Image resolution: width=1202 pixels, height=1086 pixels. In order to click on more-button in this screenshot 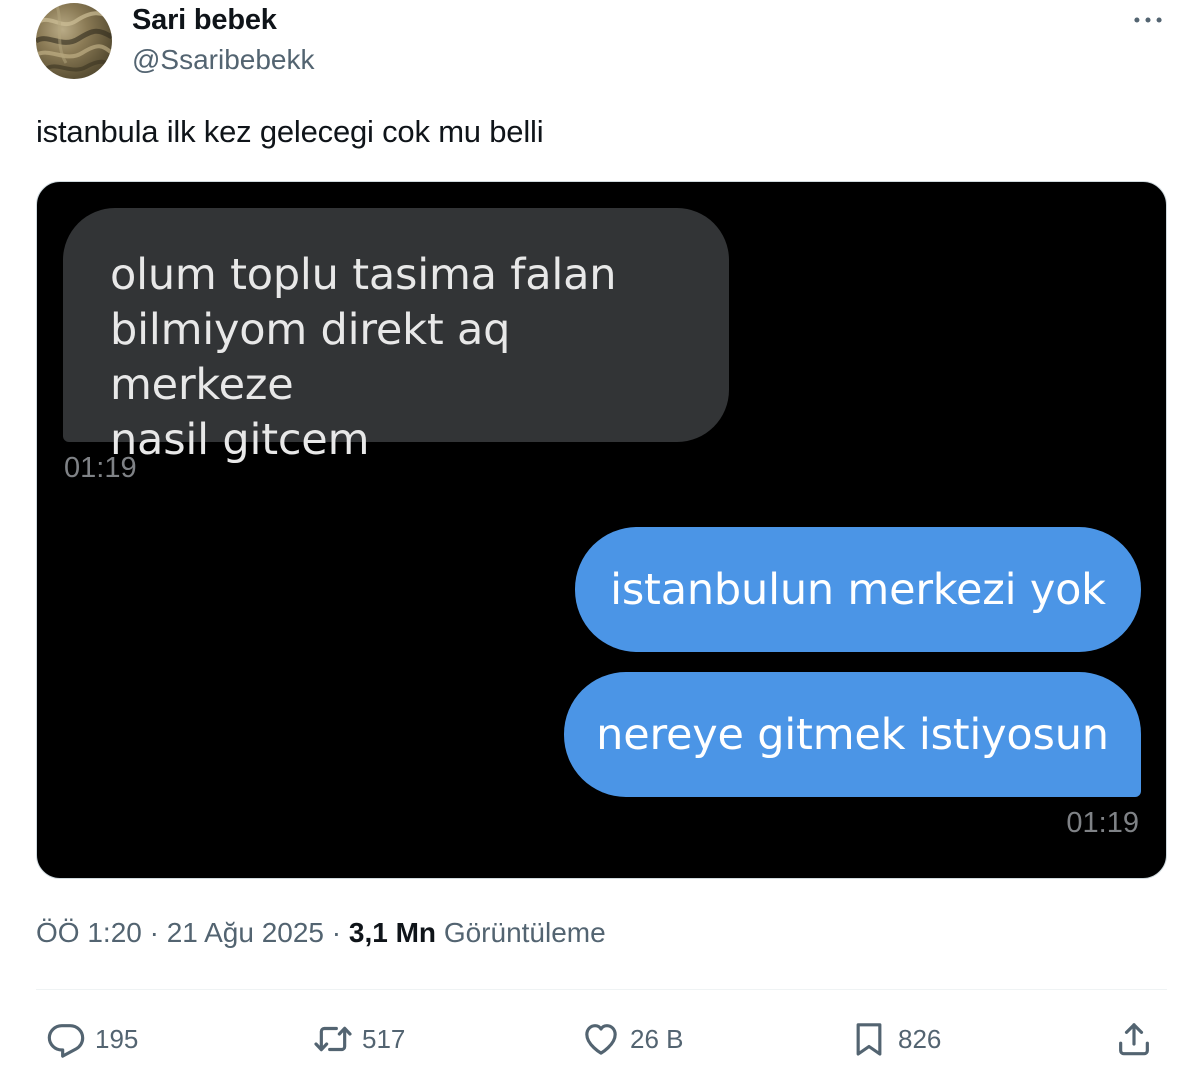, I will do `click(1148, 20)`.